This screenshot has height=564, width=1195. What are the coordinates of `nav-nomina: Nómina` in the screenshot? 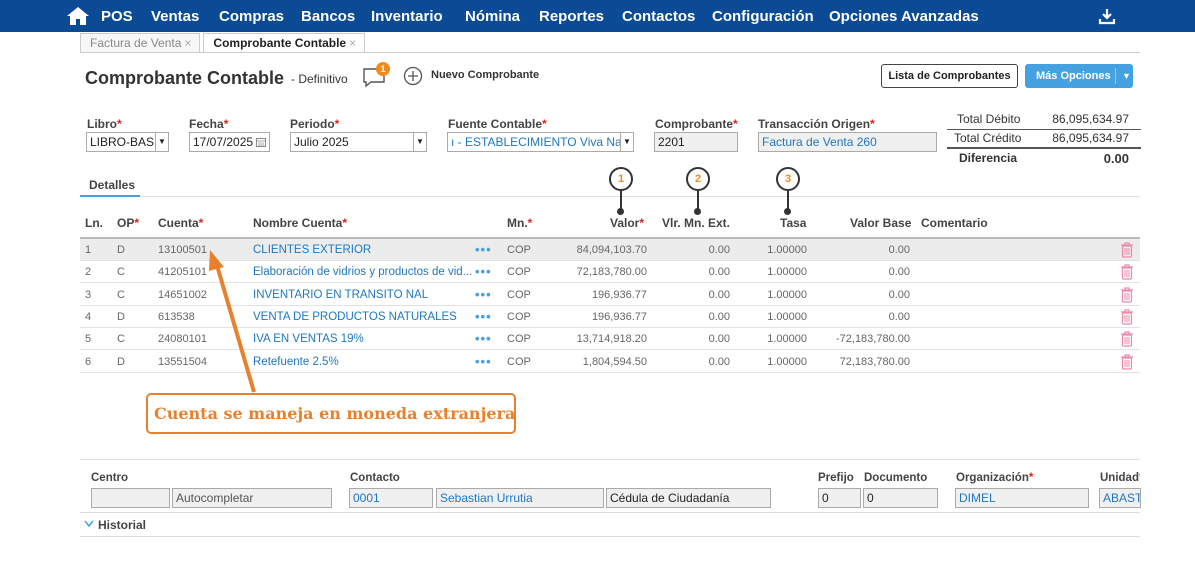 It's located at (492, 16).